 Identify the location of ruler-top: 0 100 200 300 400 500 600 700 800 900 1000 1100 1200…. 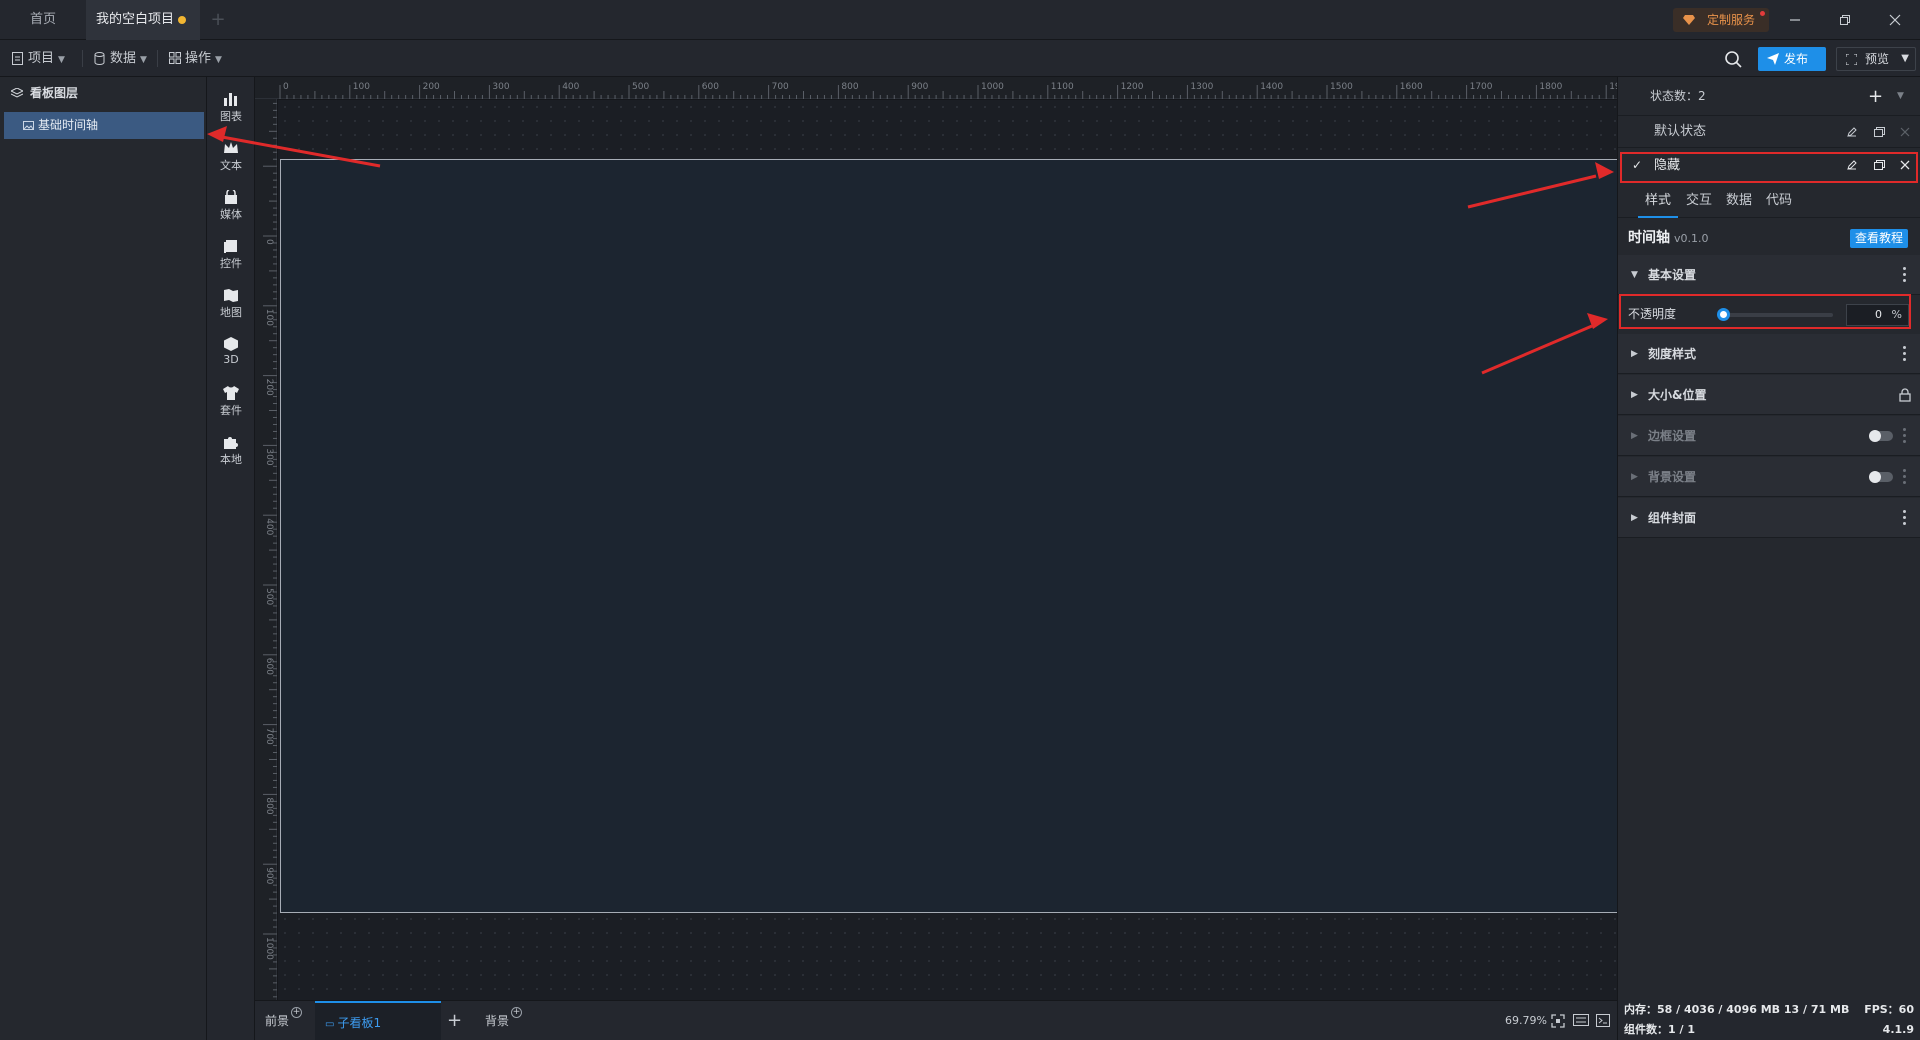
(936, 88).